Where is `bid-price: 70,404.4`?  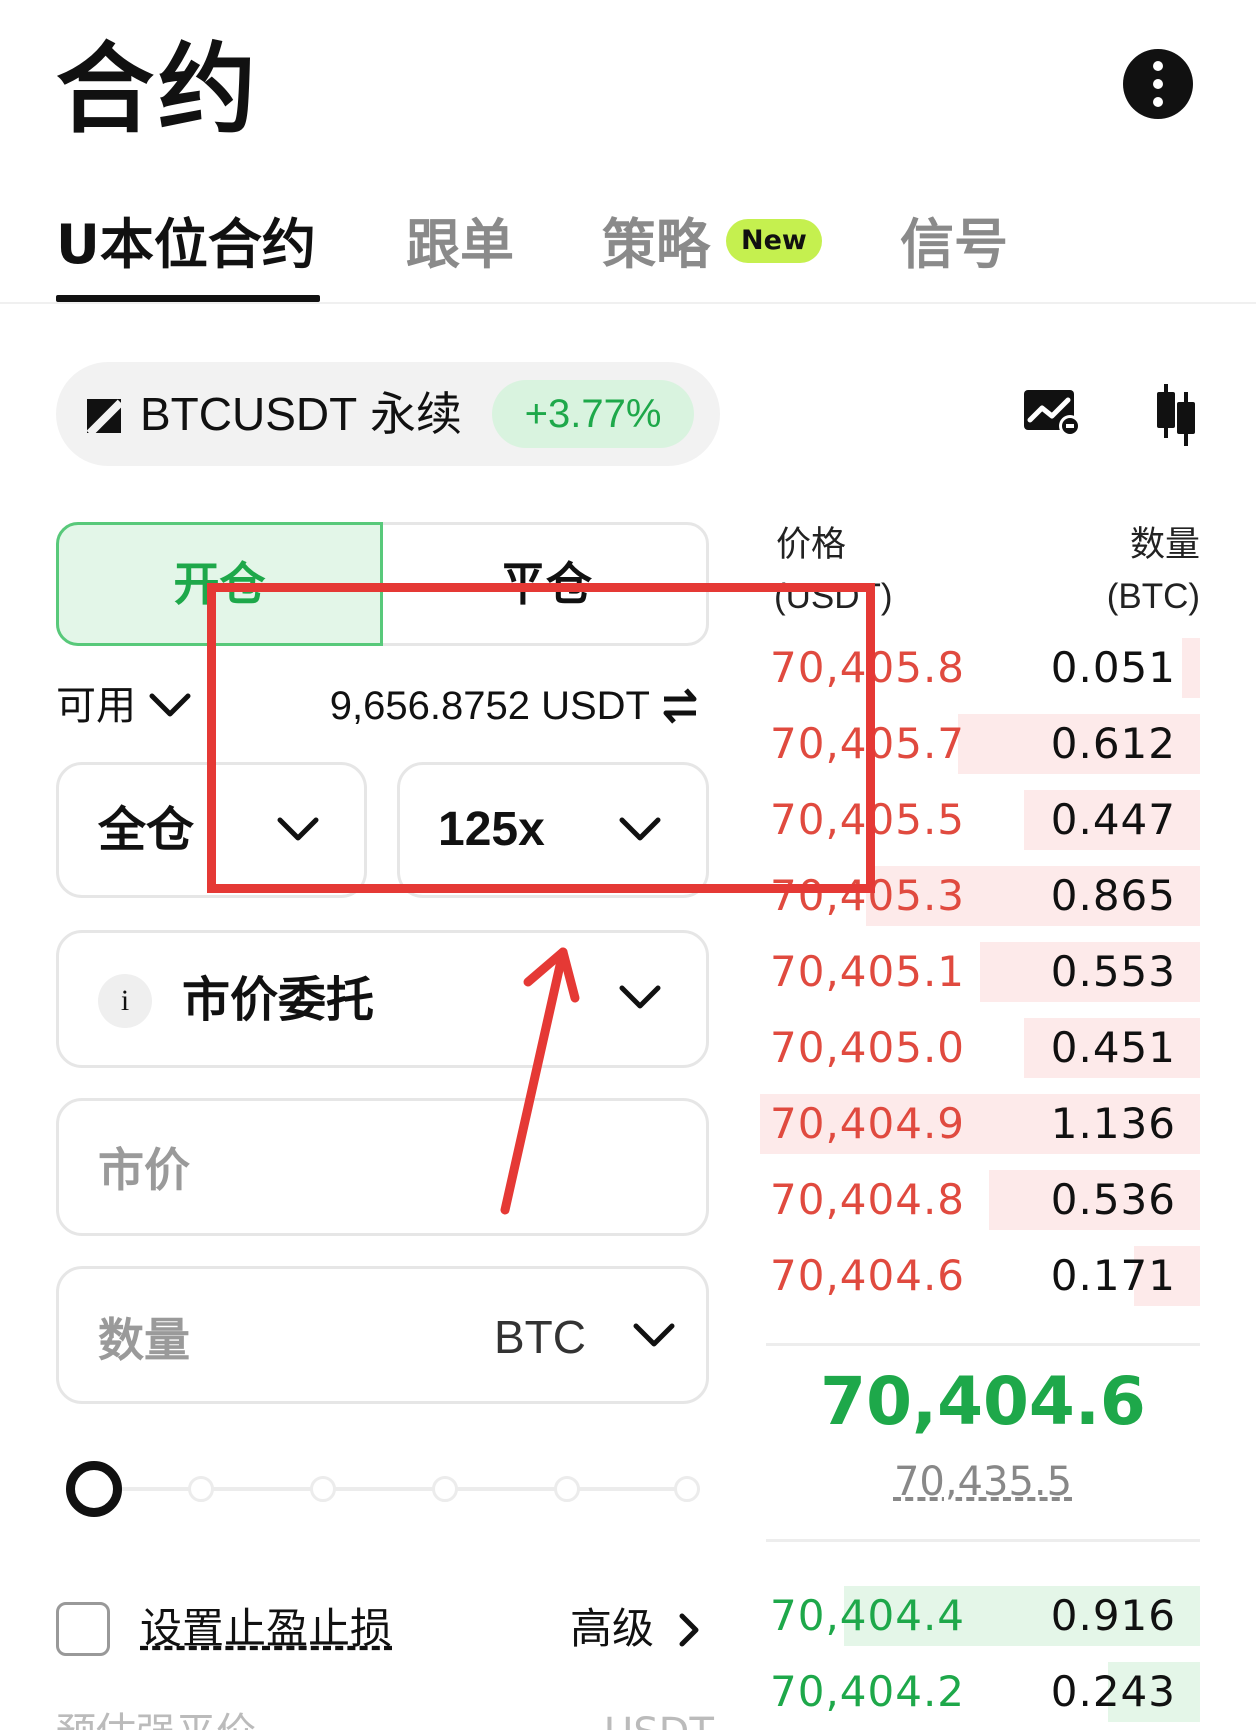 bid-price: 70,404.4 is located at coordinates (868, 1615).